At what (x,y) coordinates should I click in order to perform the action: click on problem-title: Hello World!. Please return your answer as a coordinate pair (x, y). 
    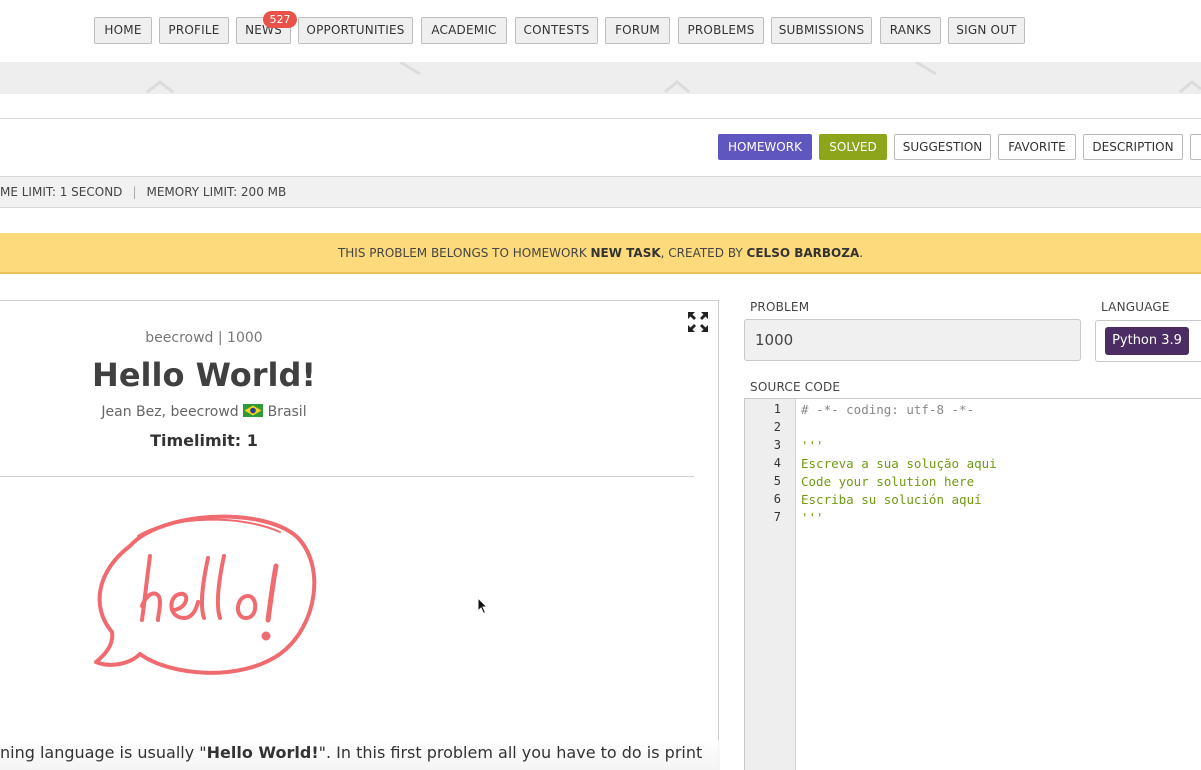
    Looking at the image, I should click on (204, 375).